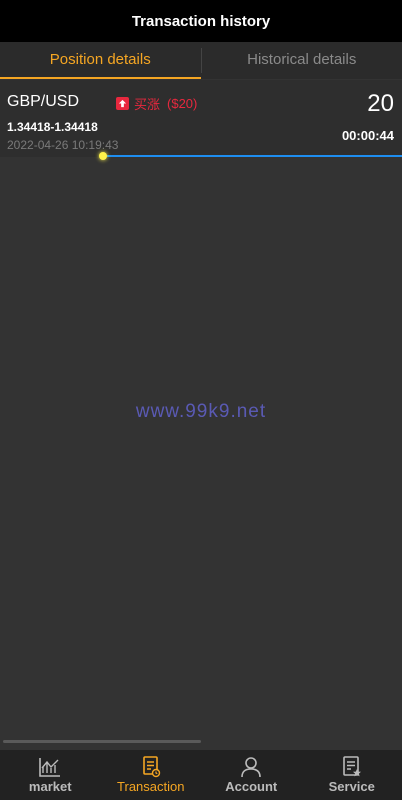 The image size is (402, 800). I want to click on progress-indicator-dot, so click(103, 156).